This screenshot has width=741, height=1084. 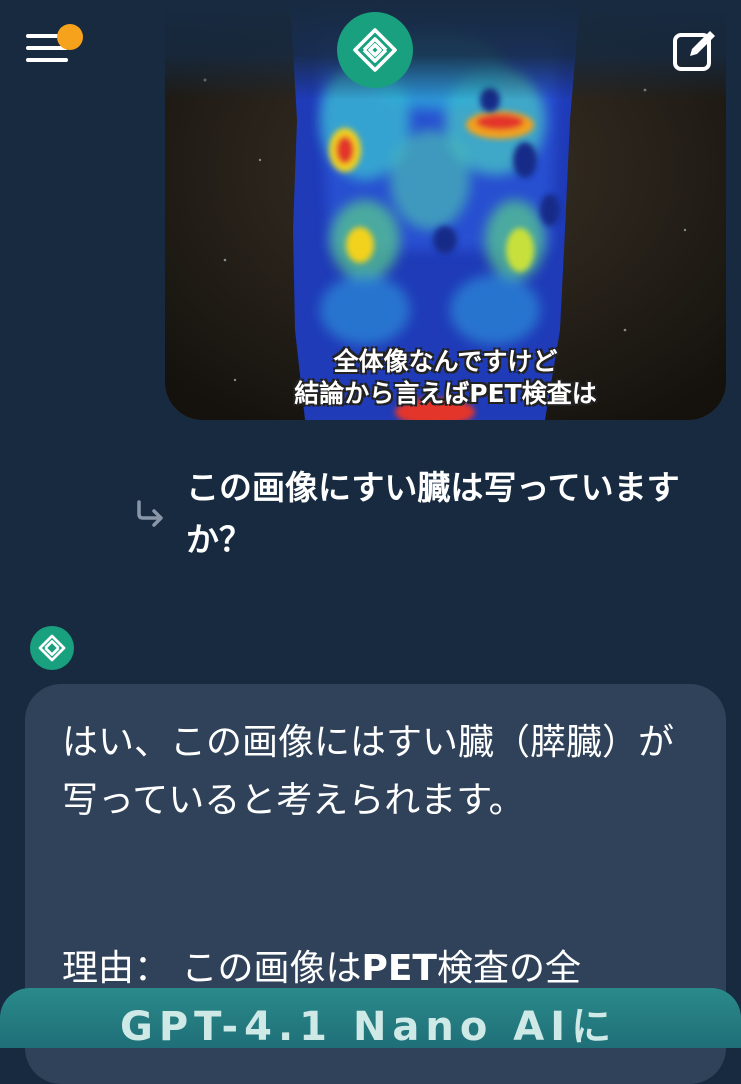 I want to click on answer-paragraph: はい、この画像にはすい臓（膵臓）が写っていると考えられます。, so click(x=368, y=771).